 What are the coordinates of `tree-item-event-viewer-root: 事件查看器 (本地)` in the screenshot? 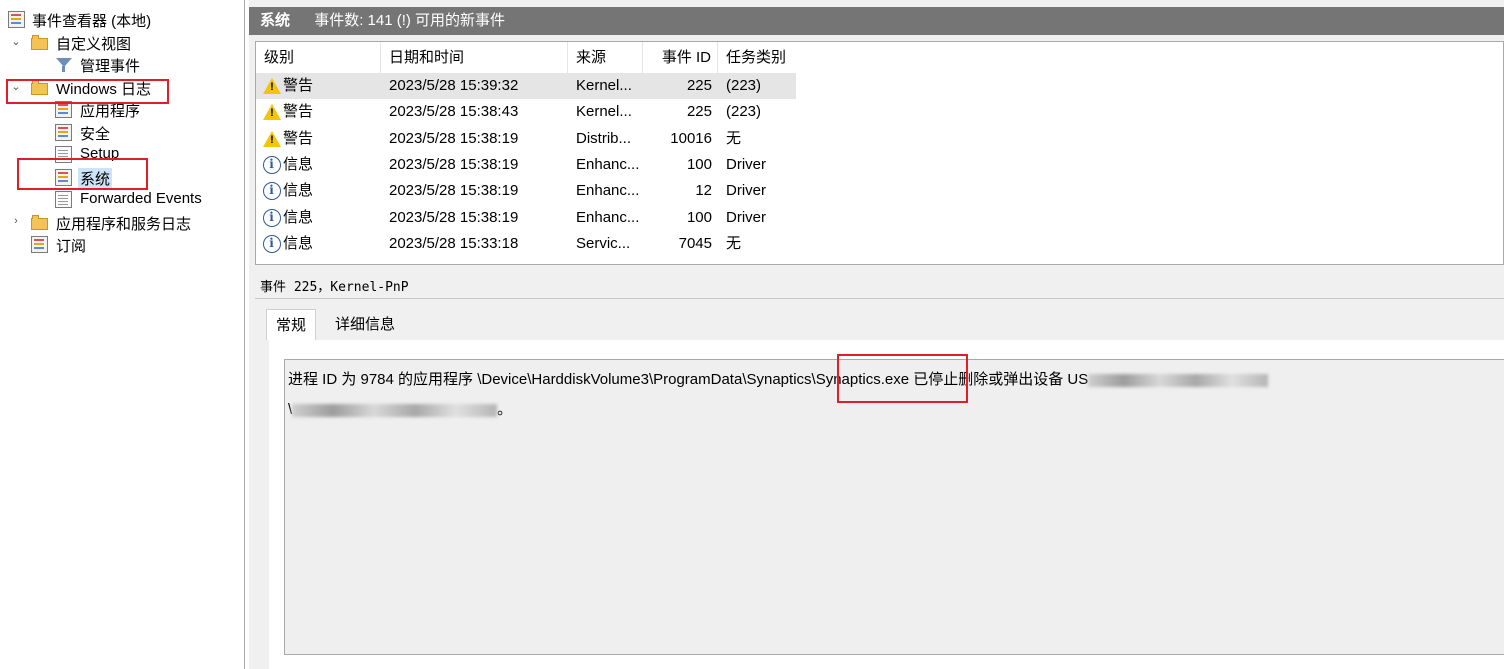 It's located at (122, 20).